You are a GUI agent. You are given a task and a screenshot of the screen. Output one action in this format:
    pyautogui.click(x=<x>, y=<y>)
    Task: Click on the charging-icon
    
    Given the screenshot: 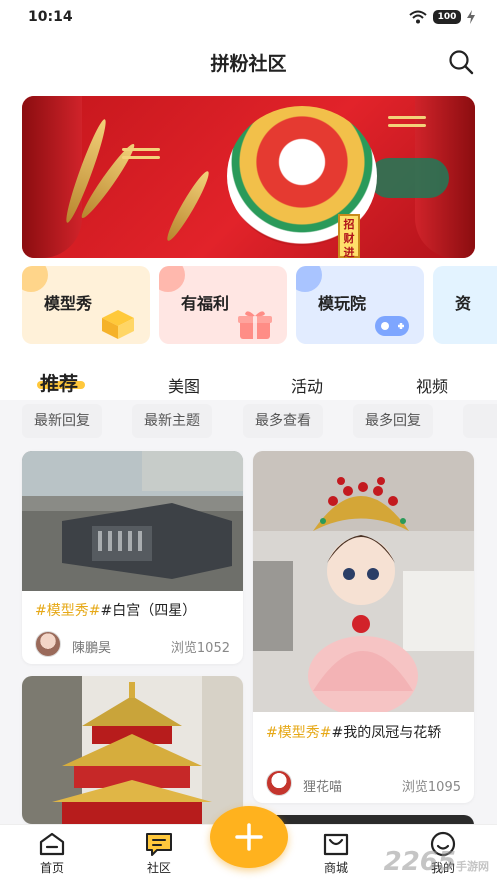 What is the action you would take?
    pyautogui.click(x=471, y=17)
    